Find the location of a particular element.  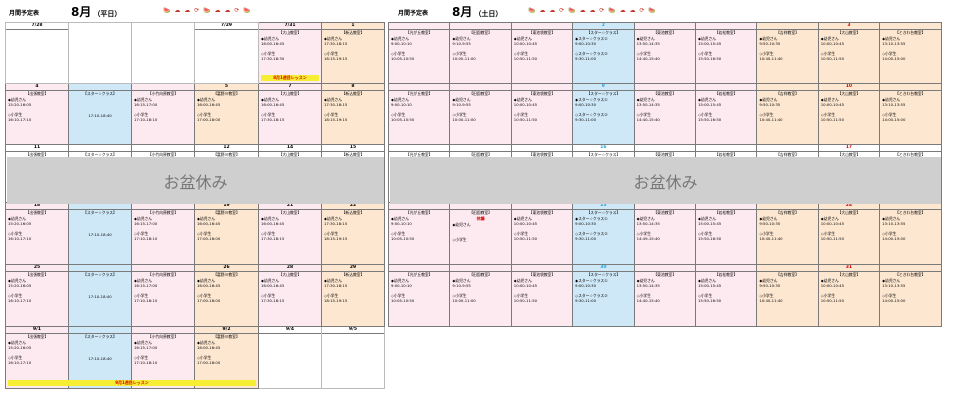

date-number: 14 is located at coordinates (290, 148).